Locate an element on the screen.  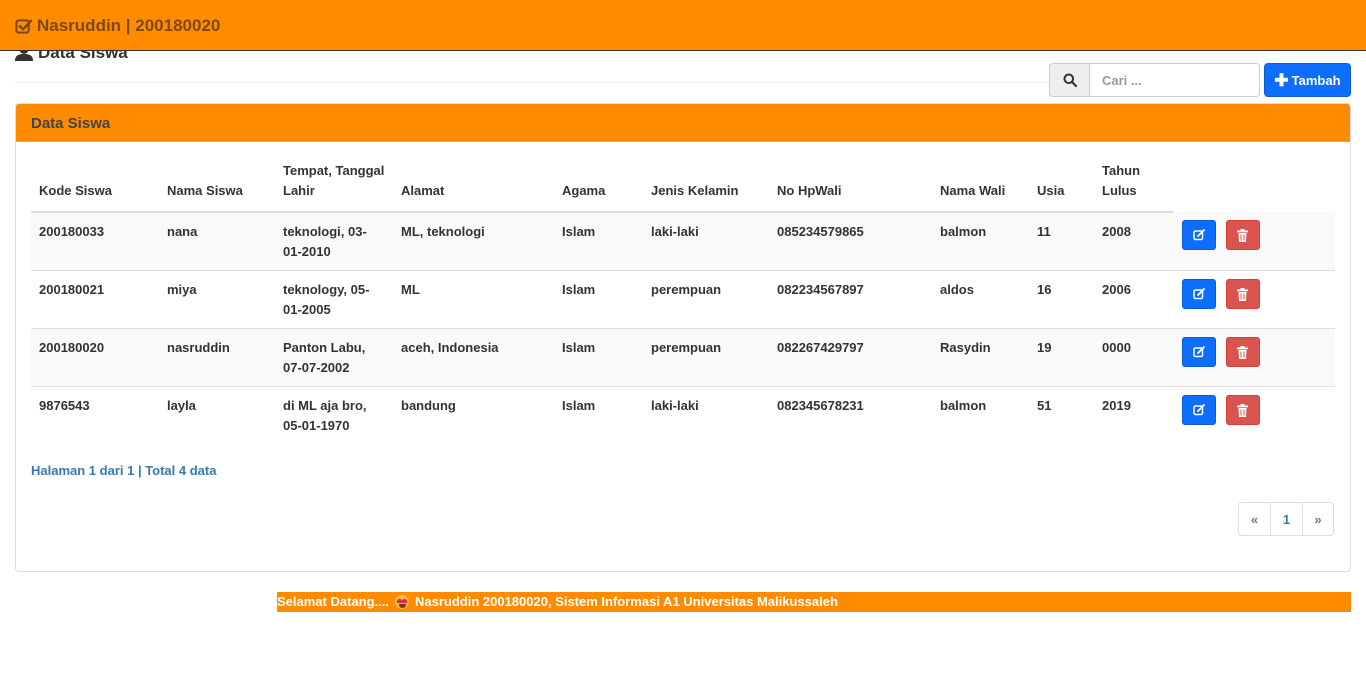
pagination: « 1 » is located at coordinates (1286, 519).